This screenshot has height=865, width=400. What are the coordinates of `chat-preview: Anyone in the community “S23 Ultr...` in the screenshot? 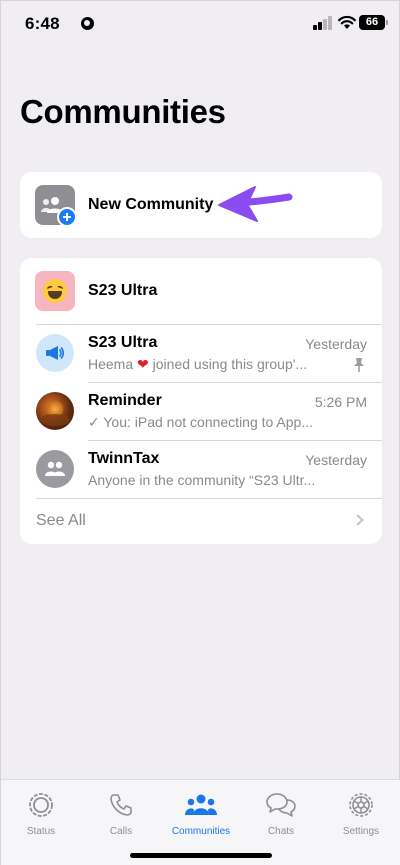 It's located at (202, 480).